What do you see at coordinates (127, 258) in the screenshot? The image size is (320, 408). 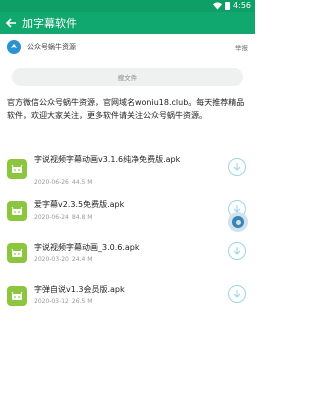 I see `file-item: 字说视频字幕动画_3.0.6.apk 2020-03-20 24.4 M` at bounding box center [127, 258].